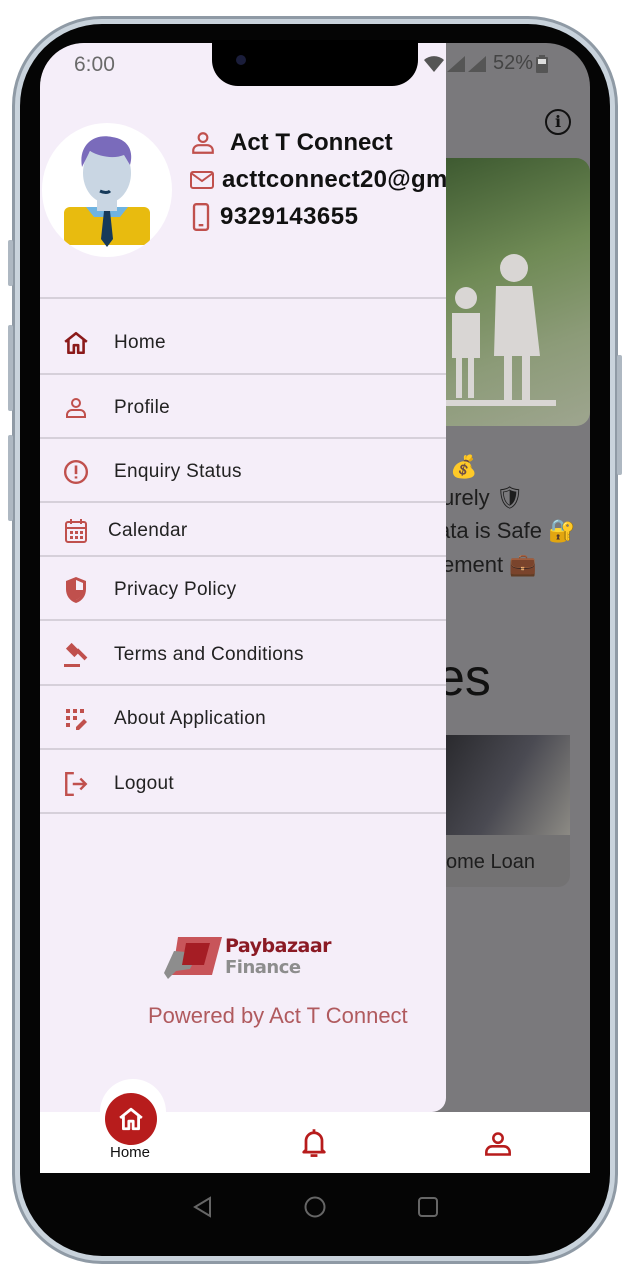  I want to click on menu-item-home: Home, so click(243, 343).